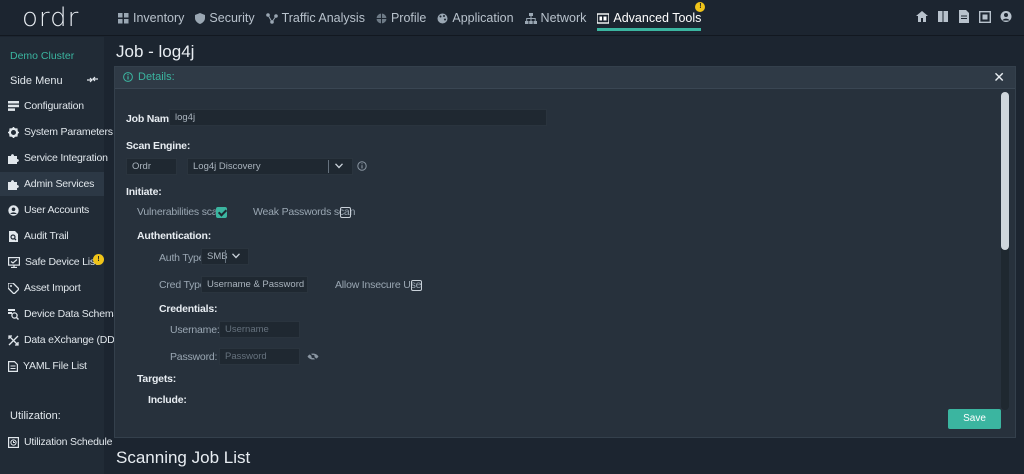 The height and width of the screenshot is (474, 1024). What do you see at coordinates (56, 442) in the screenshot?
I see `sidebar-item-utilization-schedule: Utilization Schedule` at bounding box center [56, 442].